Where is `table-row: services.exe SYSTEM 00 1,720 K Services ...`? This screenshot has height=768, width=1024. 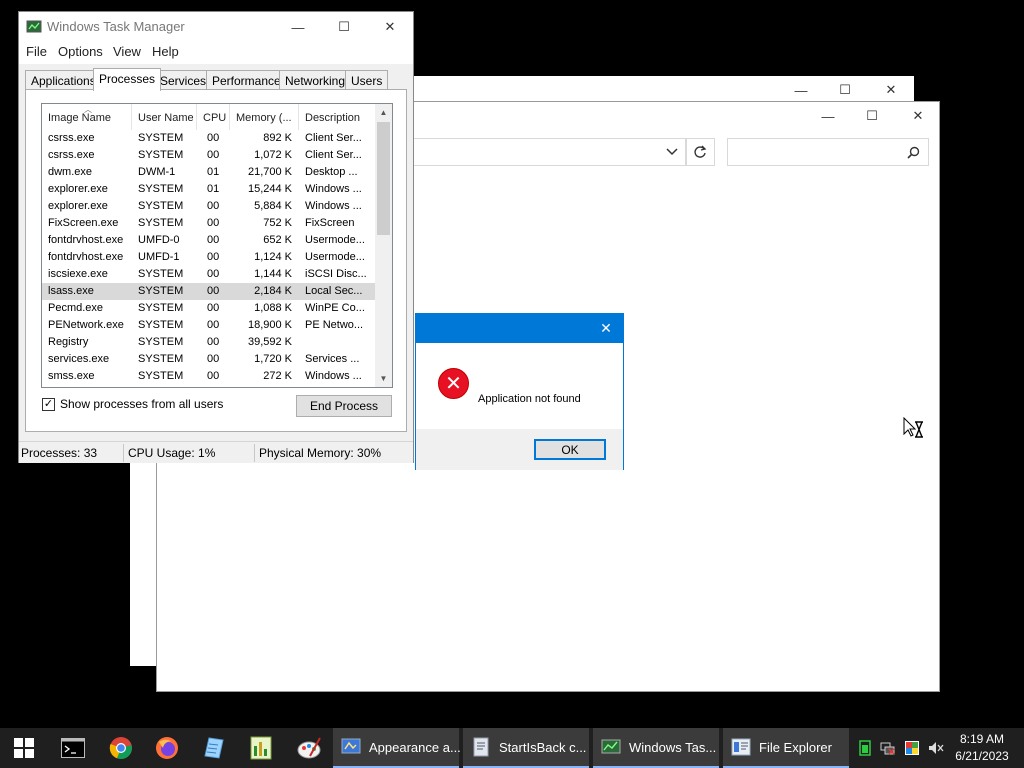
table-row: services.exe SYSTEM 00 1,720 K Services ... is located at coordinates (209, 359).